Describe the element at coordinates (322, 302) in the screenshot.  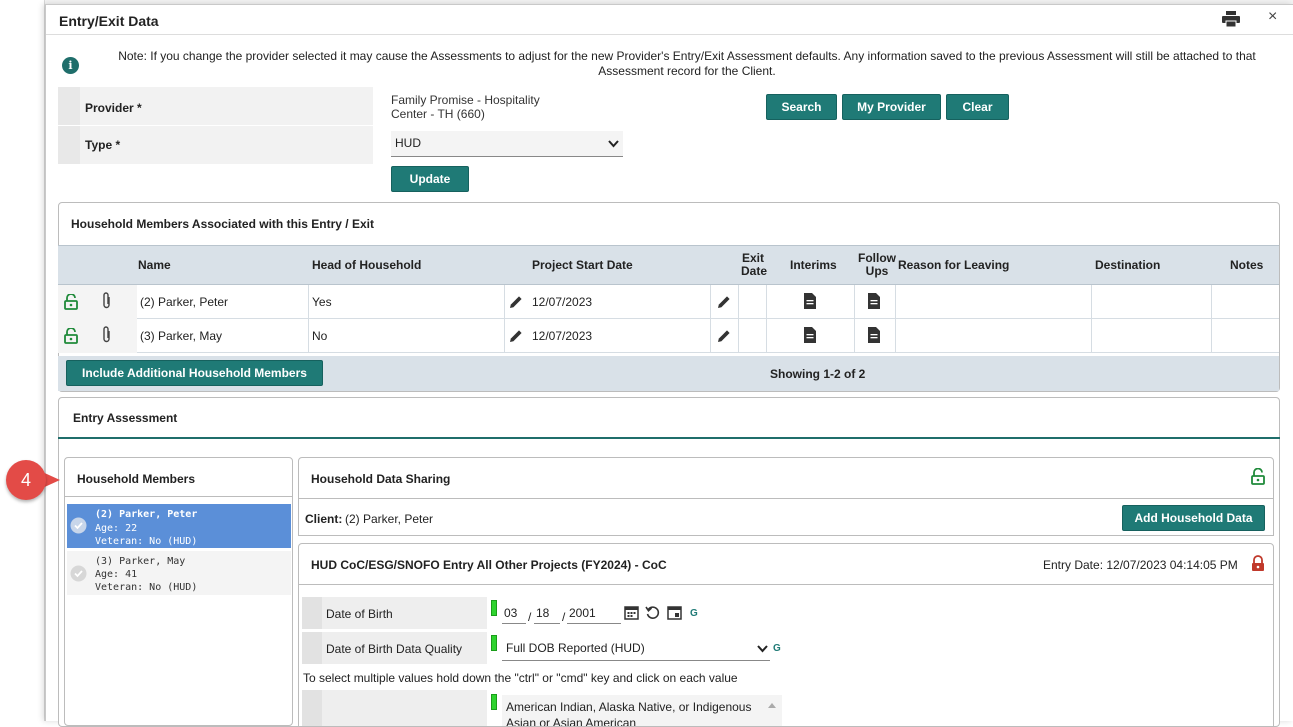
I see `row-head-of-household: Yes` at that location.